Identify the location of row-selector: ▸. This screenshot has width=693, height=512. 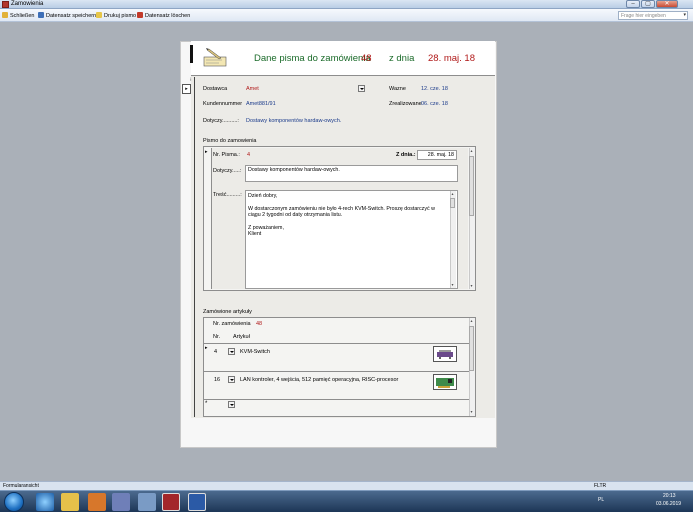
(206, 348).